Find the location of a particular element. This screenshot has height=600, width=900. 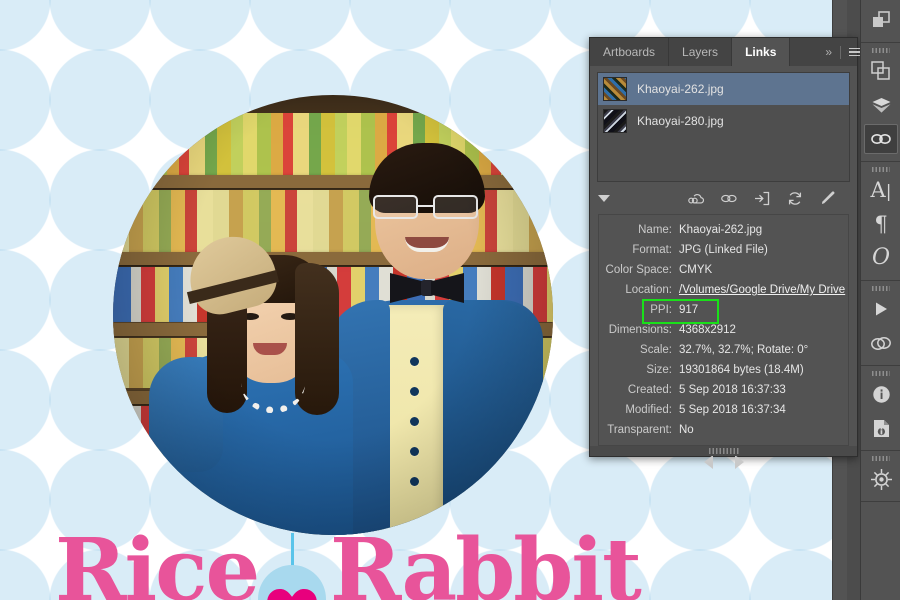

meta-label: Dimensions: is located at coordinates (640, 330).